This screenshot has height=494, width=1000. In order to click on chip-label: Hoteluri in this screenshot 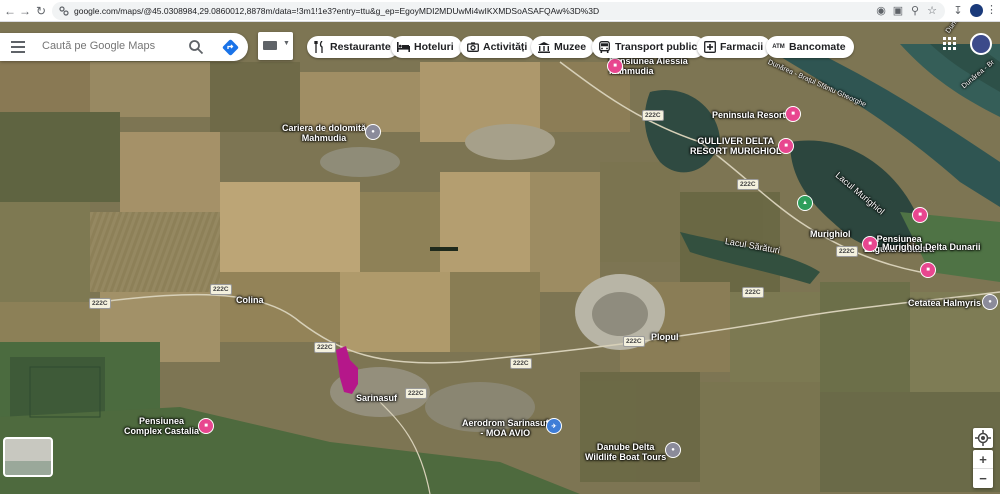, I will do `click(434, 47)`.